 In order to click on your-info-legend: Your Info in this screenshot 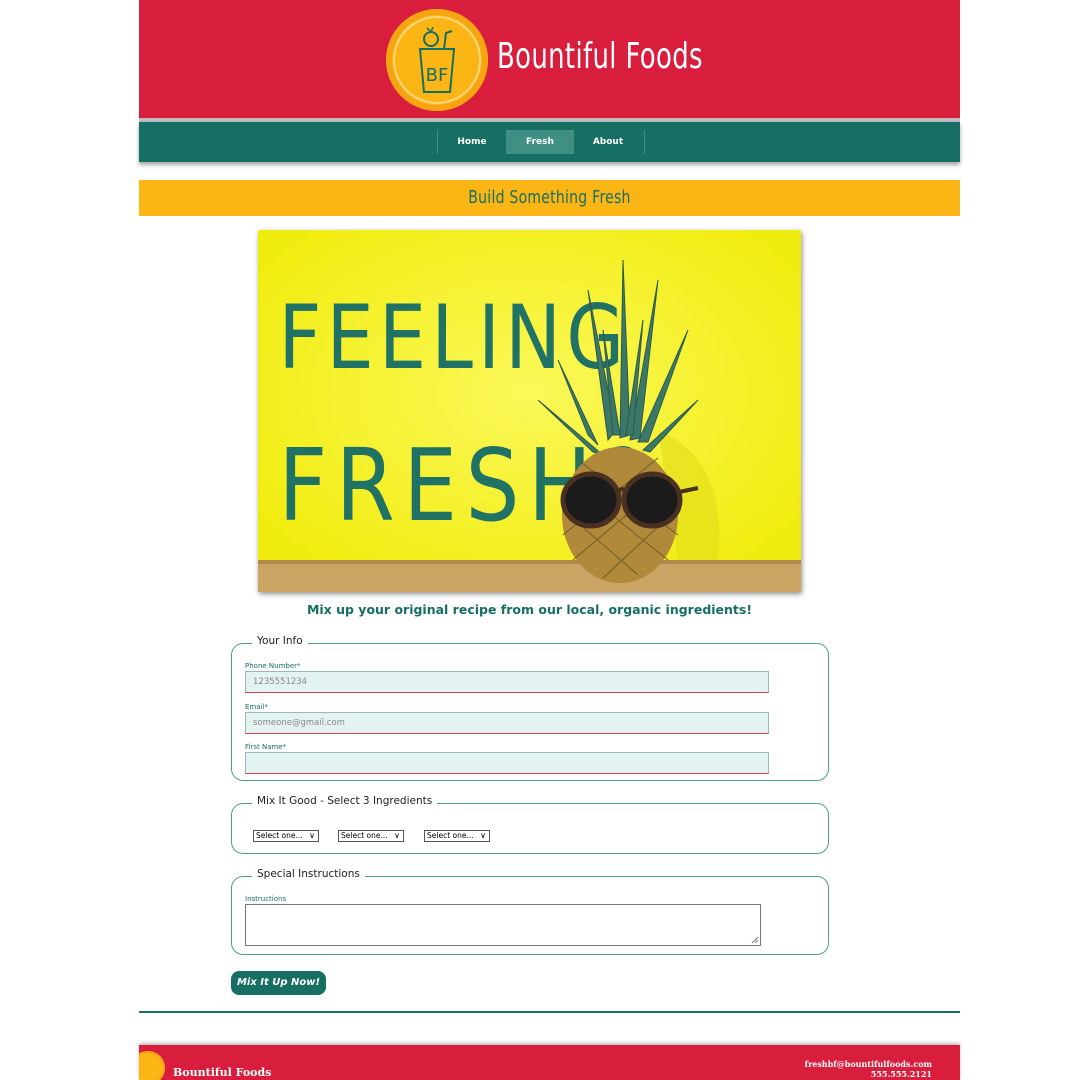, I will do `click(280, 641)`.